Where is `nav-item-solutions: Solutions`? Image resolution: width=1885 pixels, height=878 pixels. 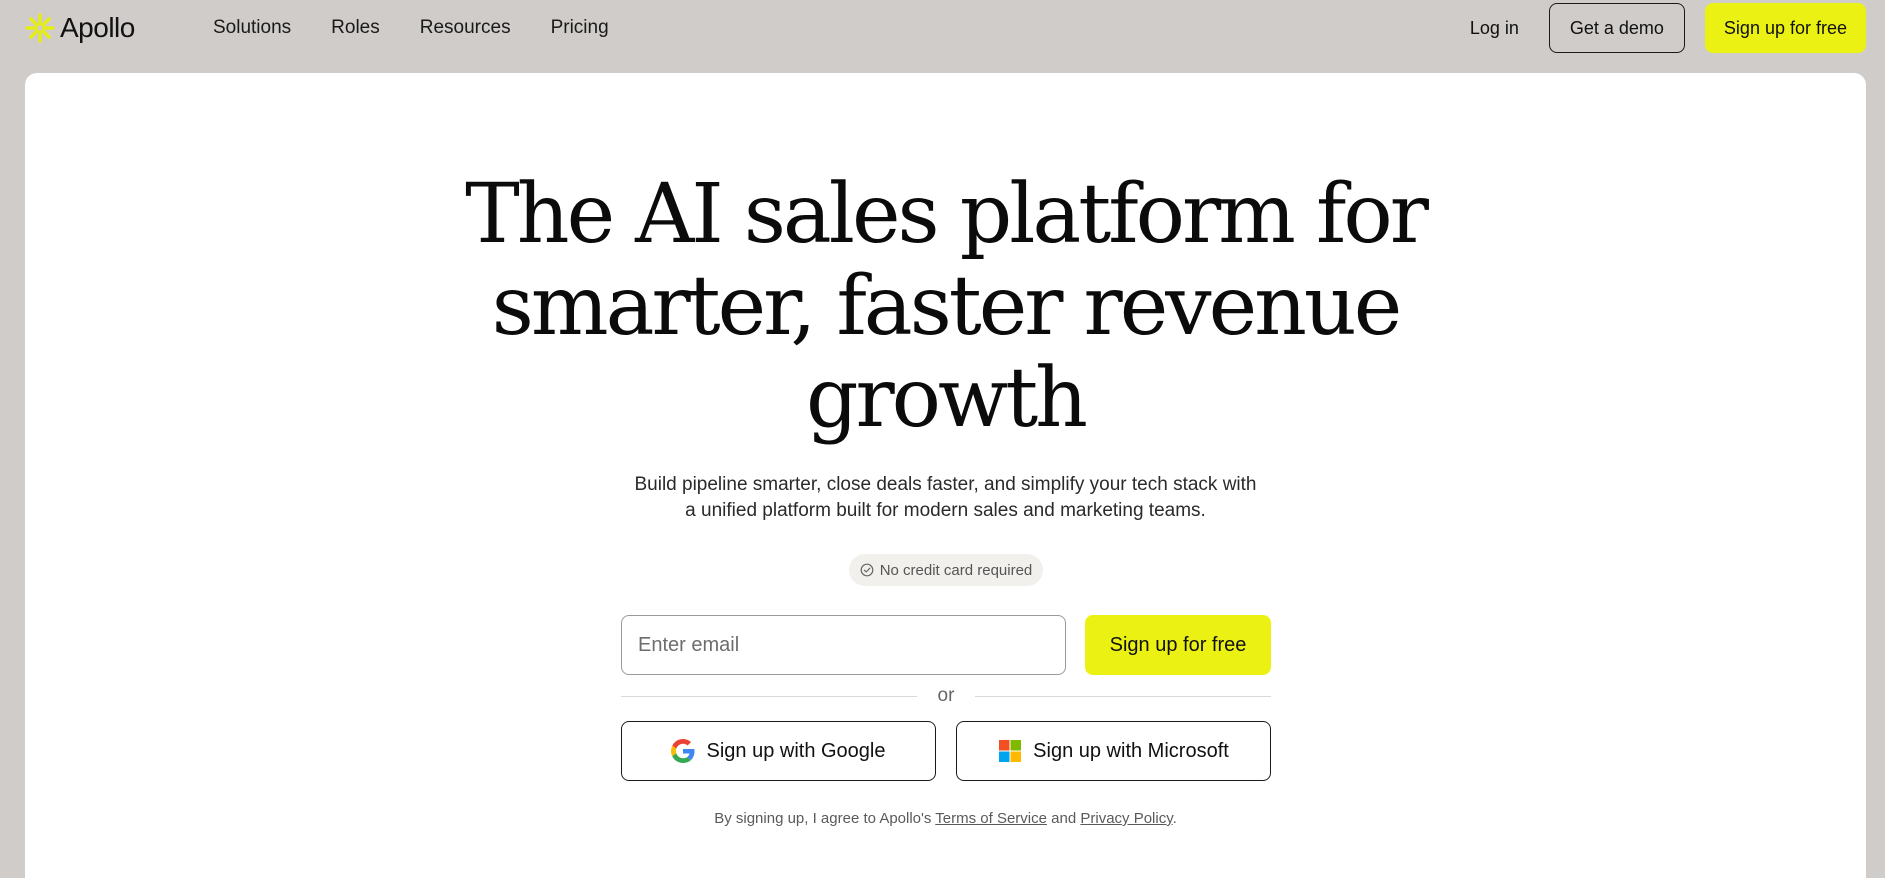
nav-item-solutions: Solutions is located at coordinates (252, 28).